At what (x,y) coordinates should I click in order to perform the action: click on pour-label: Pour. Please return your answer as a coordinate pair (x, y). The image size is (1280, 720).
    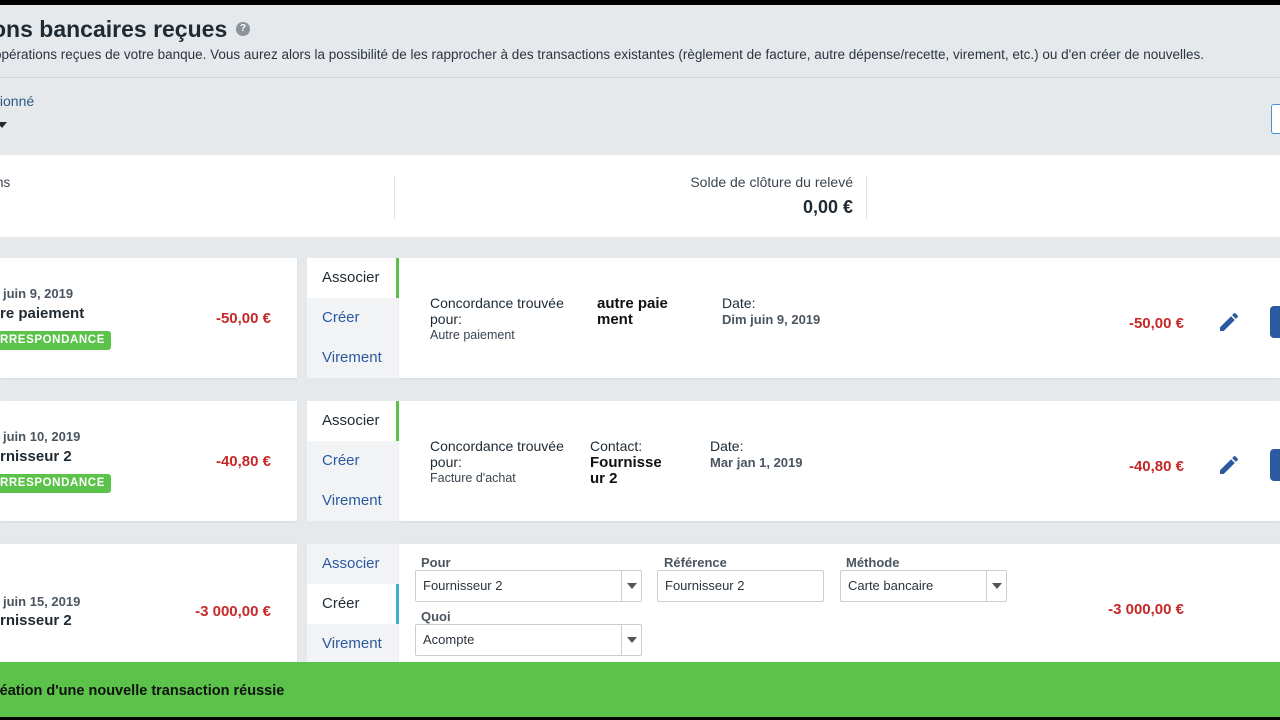
    Looking at the image, I should click on (436, 562).